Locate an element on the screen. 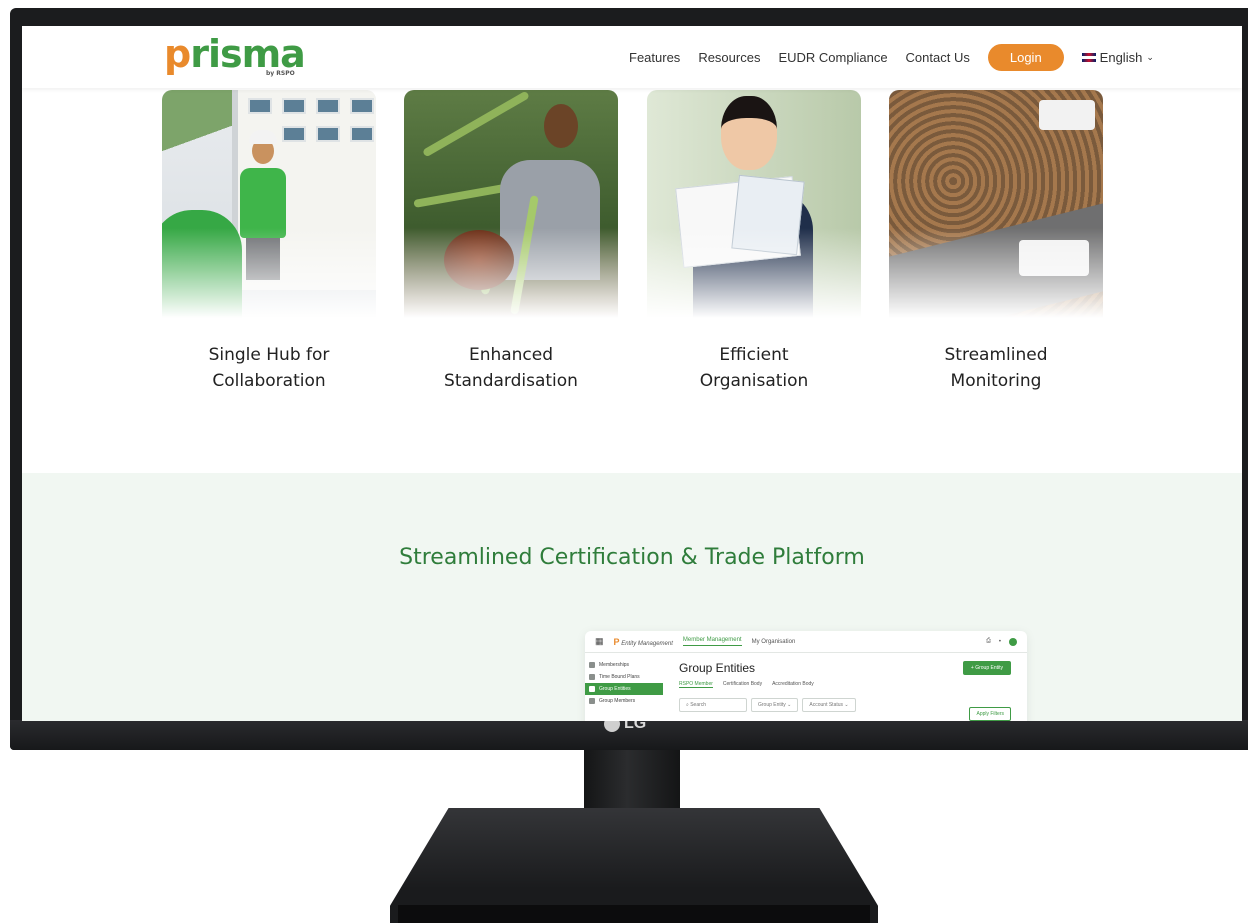 Image resolution: width=1248 pixels, height=923 pixels. sidebar-item-time-bound-plans: Time Bound Plans is located at coordinates (624, 677).